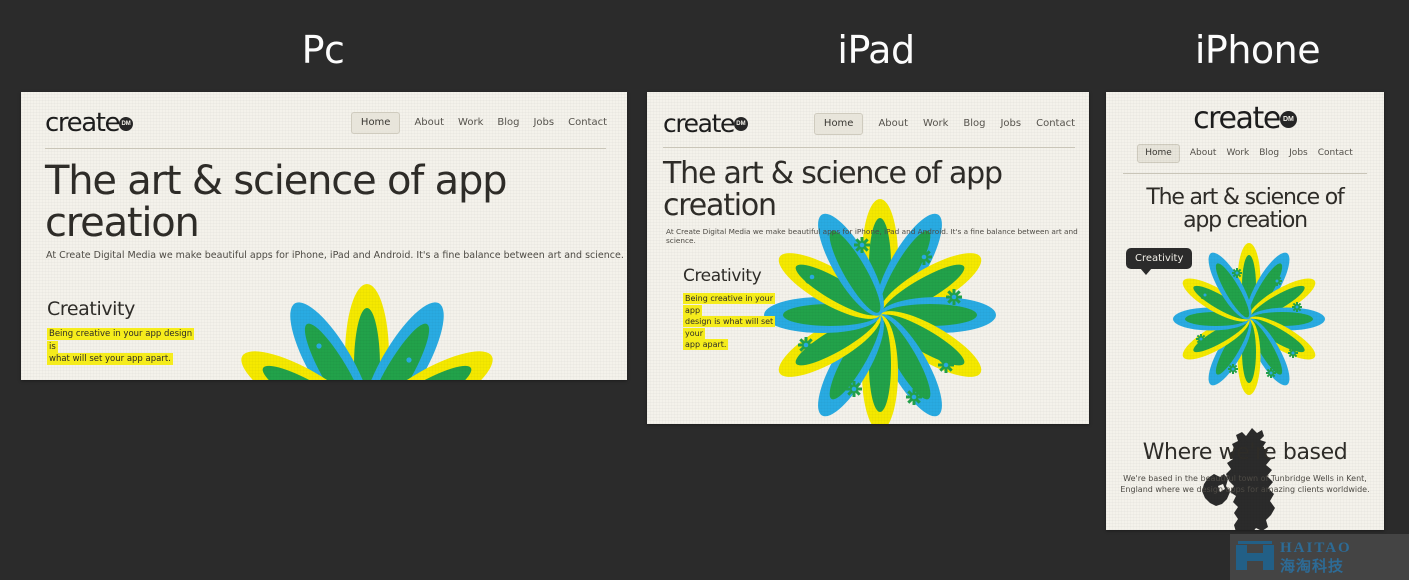  What do you see at coordinates (429, 123) in the screenshot?
I see `pc-nav-item-about: About` at bounding box center [429, 123].